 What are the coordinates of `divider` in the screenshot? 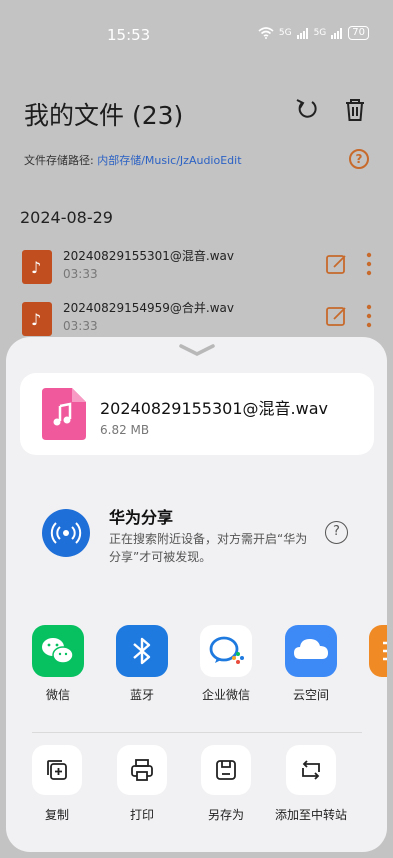 It's located at (197, 732).